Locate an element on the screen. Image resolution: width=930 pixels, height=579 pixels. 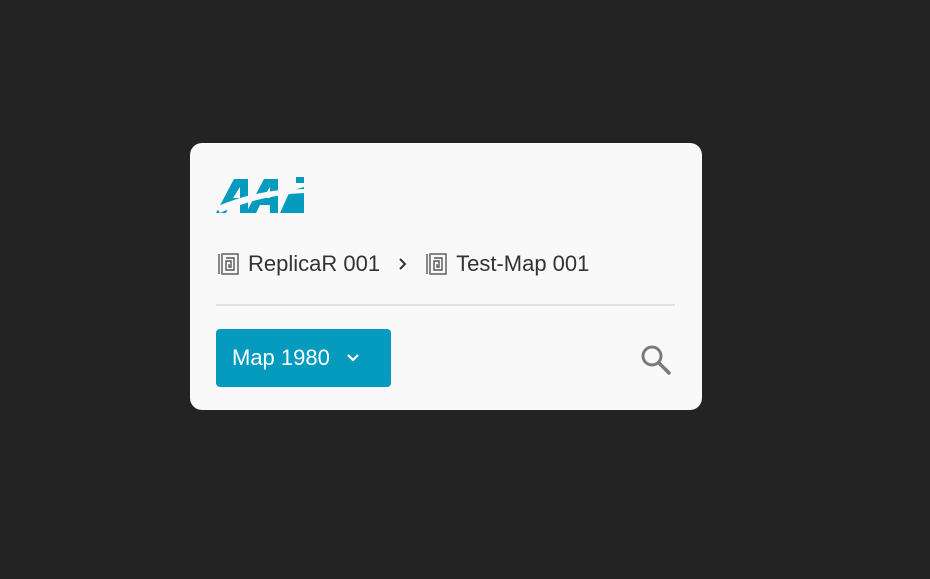
map-select-button: Map 1980 is located at coordinates (303, 358).